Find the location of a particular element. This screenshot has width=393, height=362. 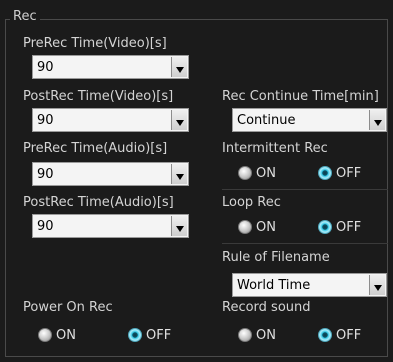

filename-rule-label: Rule of Filename is located at coordinates (276, 257).